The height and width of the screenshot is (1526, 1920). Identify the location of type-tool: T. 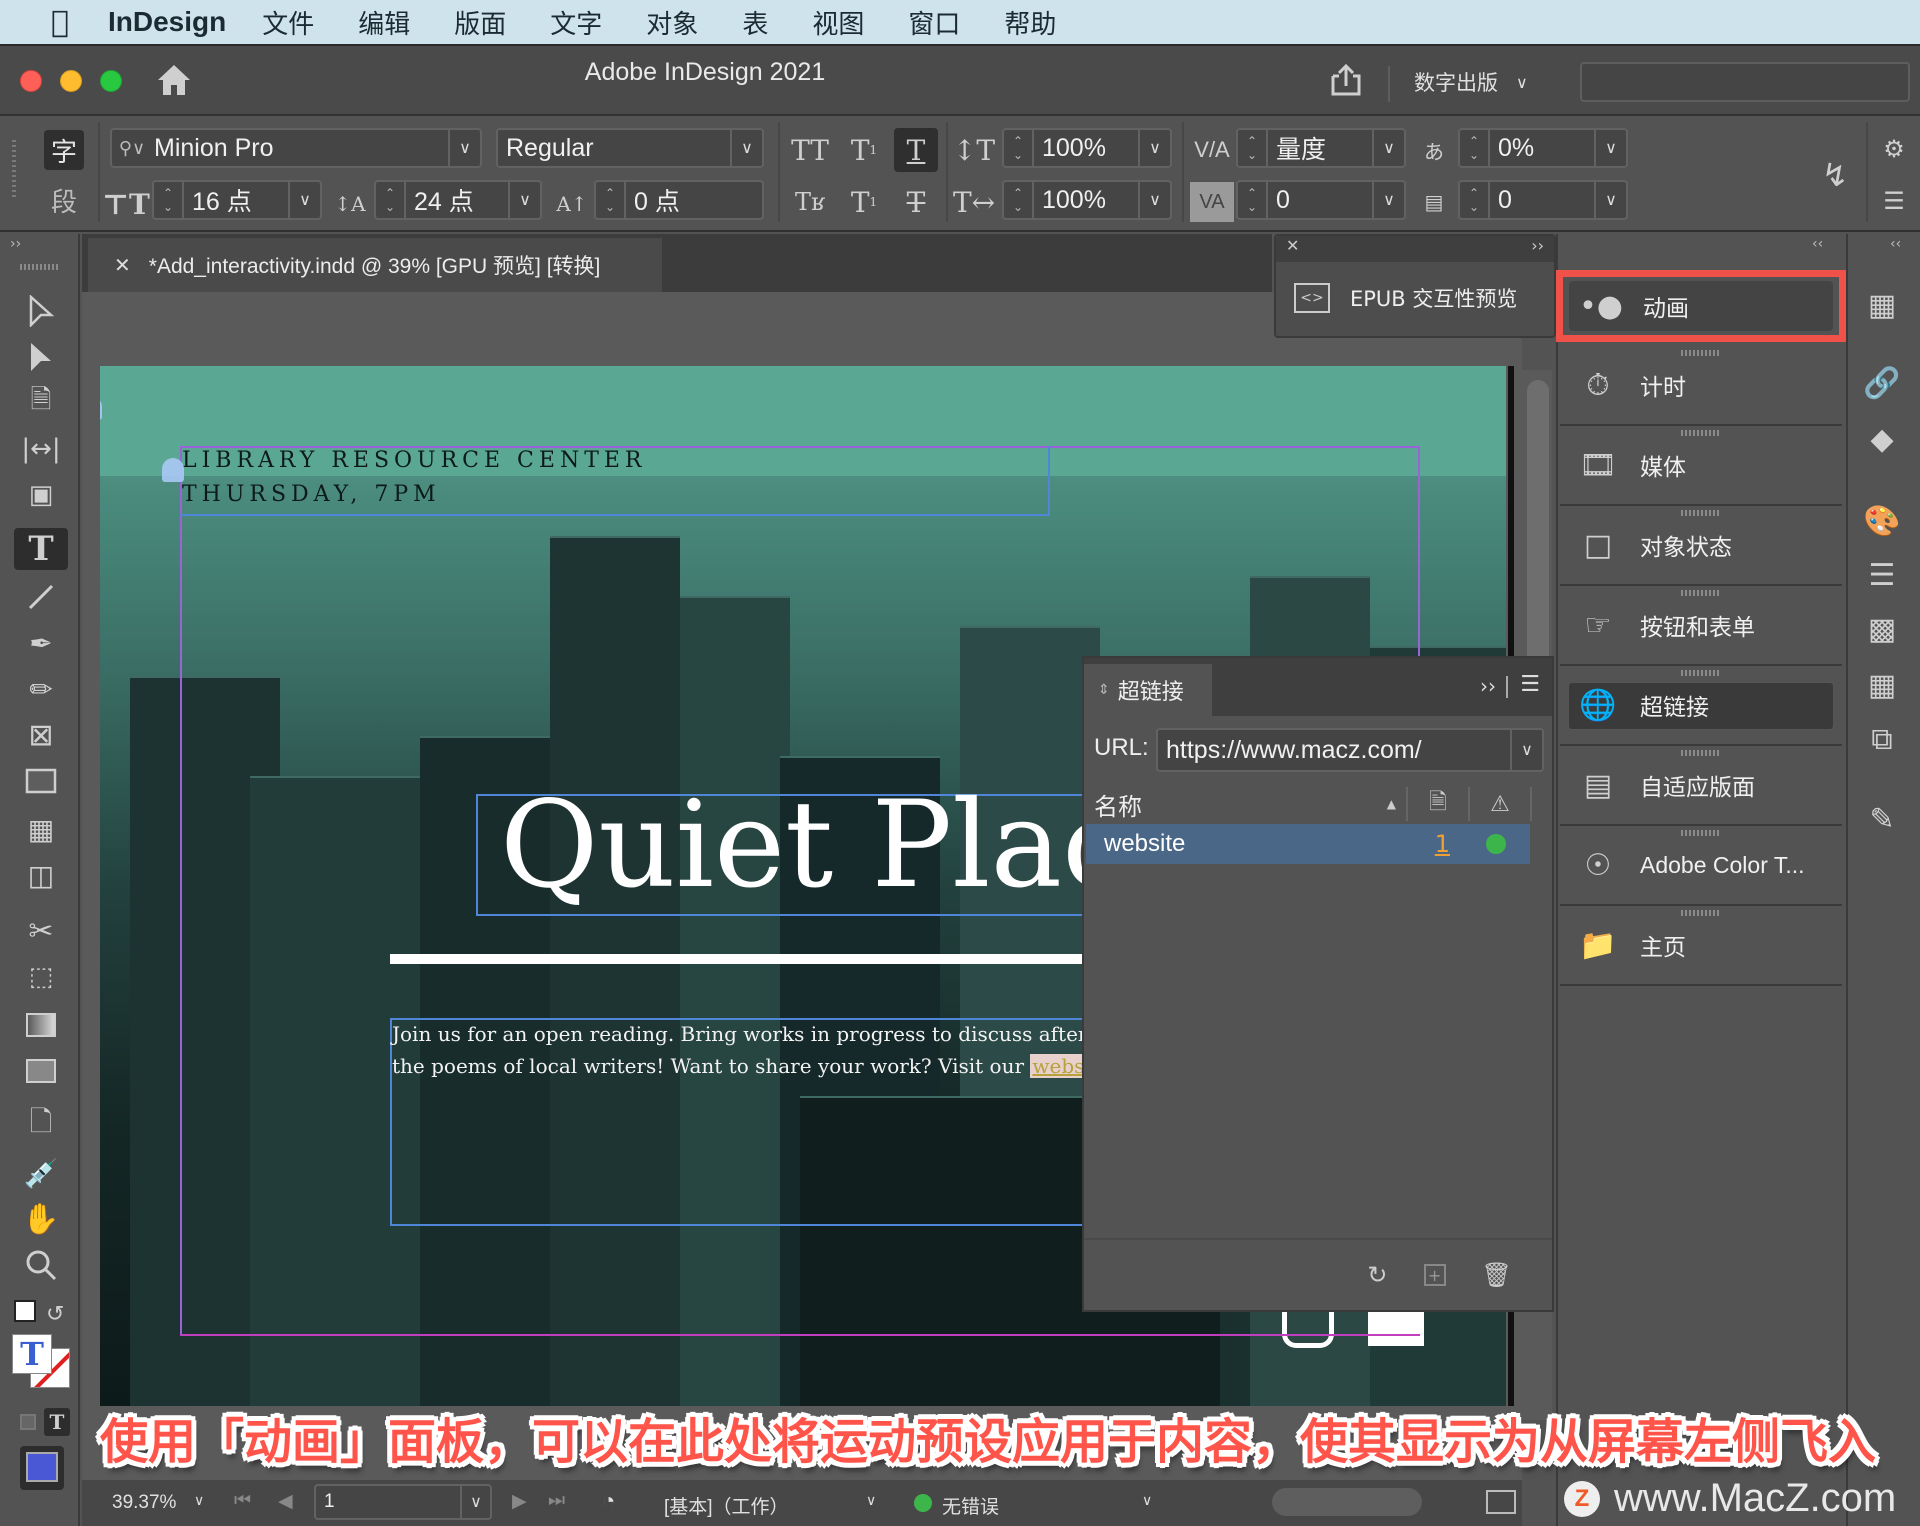
(41, 549).